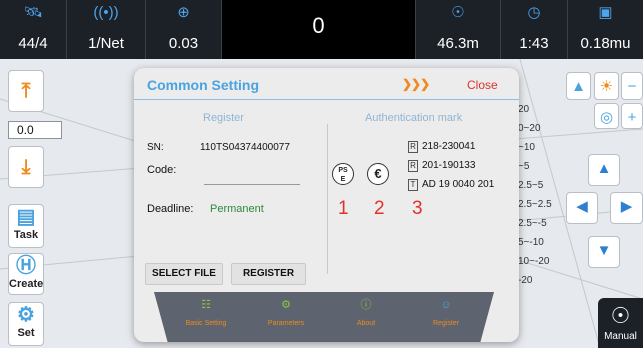 This screenshot has width=643, height=348. I want to click on network-stat: ((•)) 1/Net, so click(106, 29).